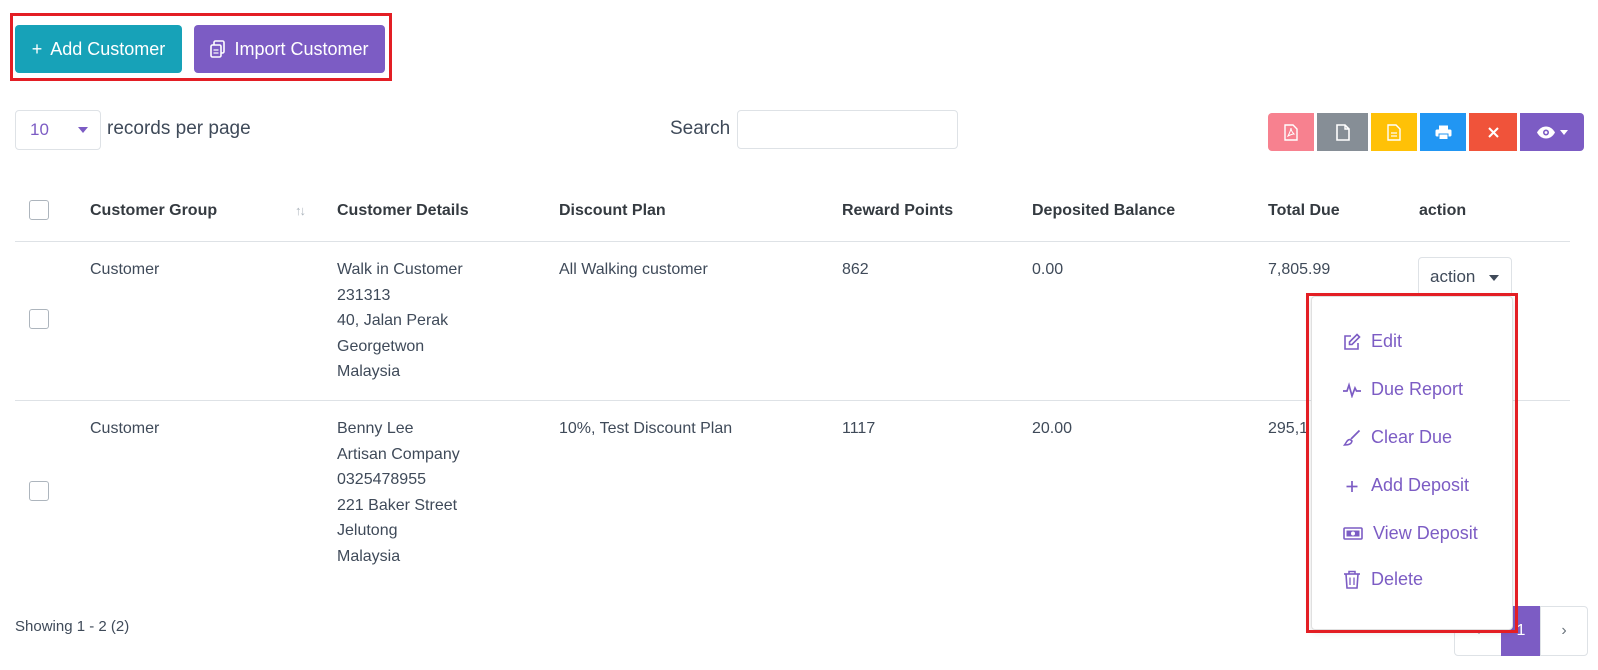 The image size is (1598, 670). I want to click on export-excel-button, so click(1394, 132).